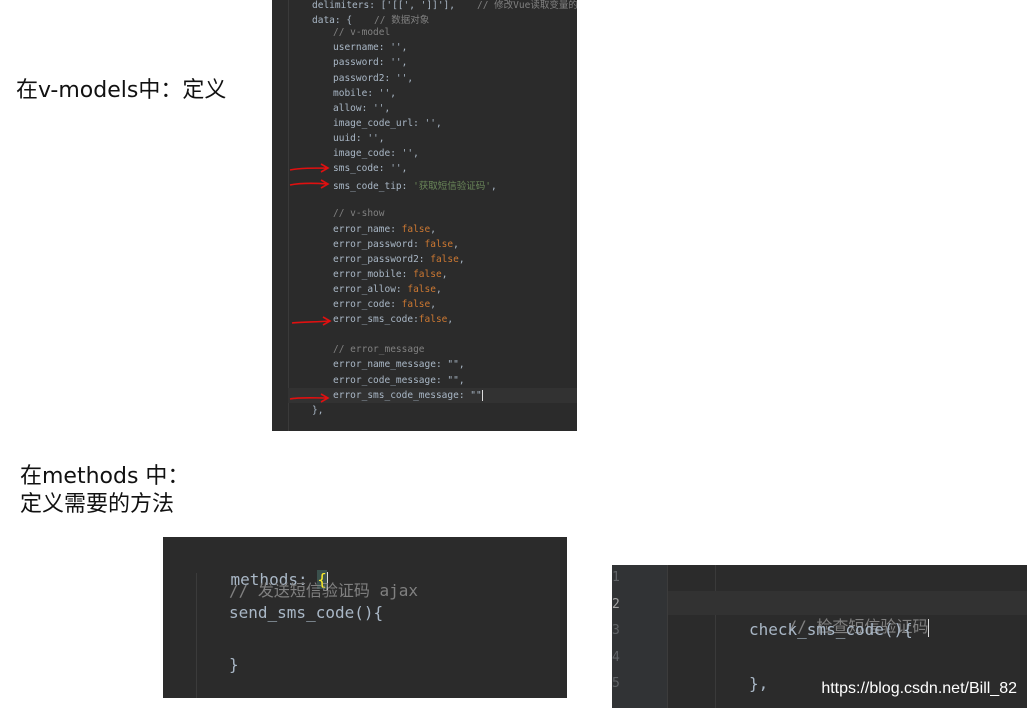 The image size is (1027, 708). I want to click on line-number: 5, so click(616, 683).